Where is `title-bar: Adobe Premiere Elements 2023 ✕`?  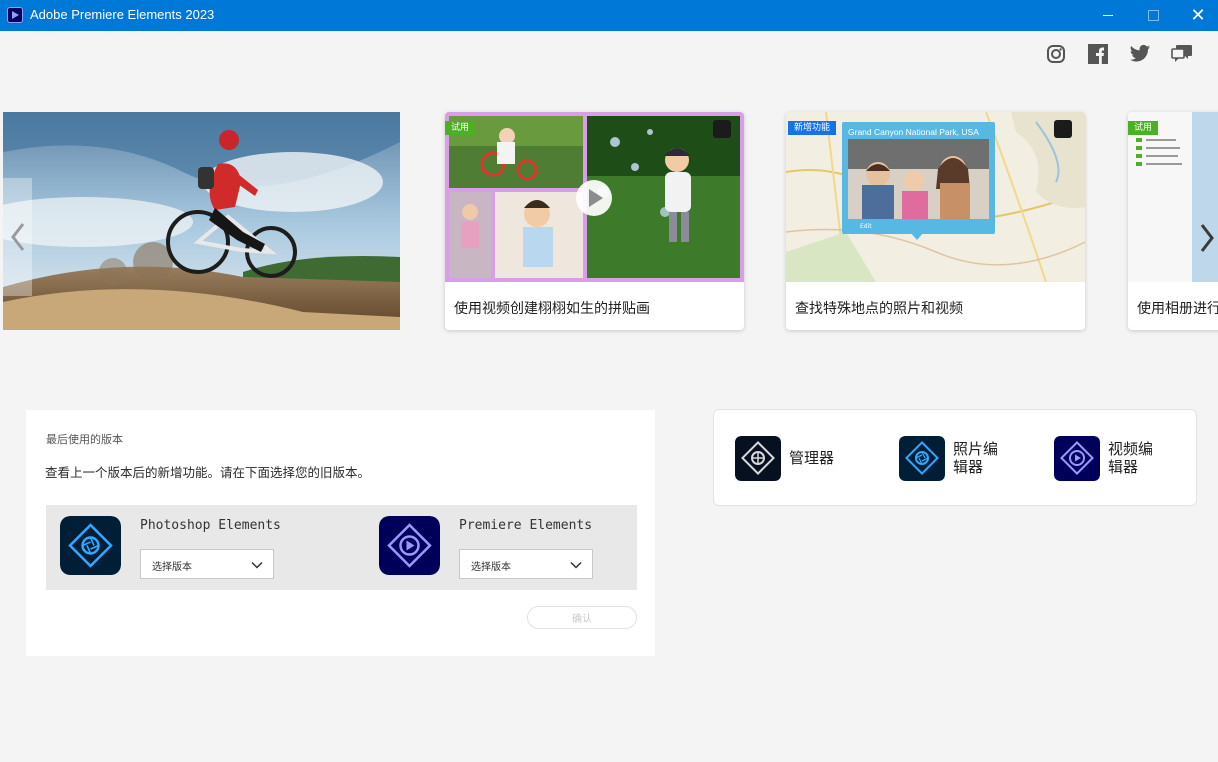
title-bar: Adobe Premiere Elements 2023 ✕ is located at coordinates (609, 15).